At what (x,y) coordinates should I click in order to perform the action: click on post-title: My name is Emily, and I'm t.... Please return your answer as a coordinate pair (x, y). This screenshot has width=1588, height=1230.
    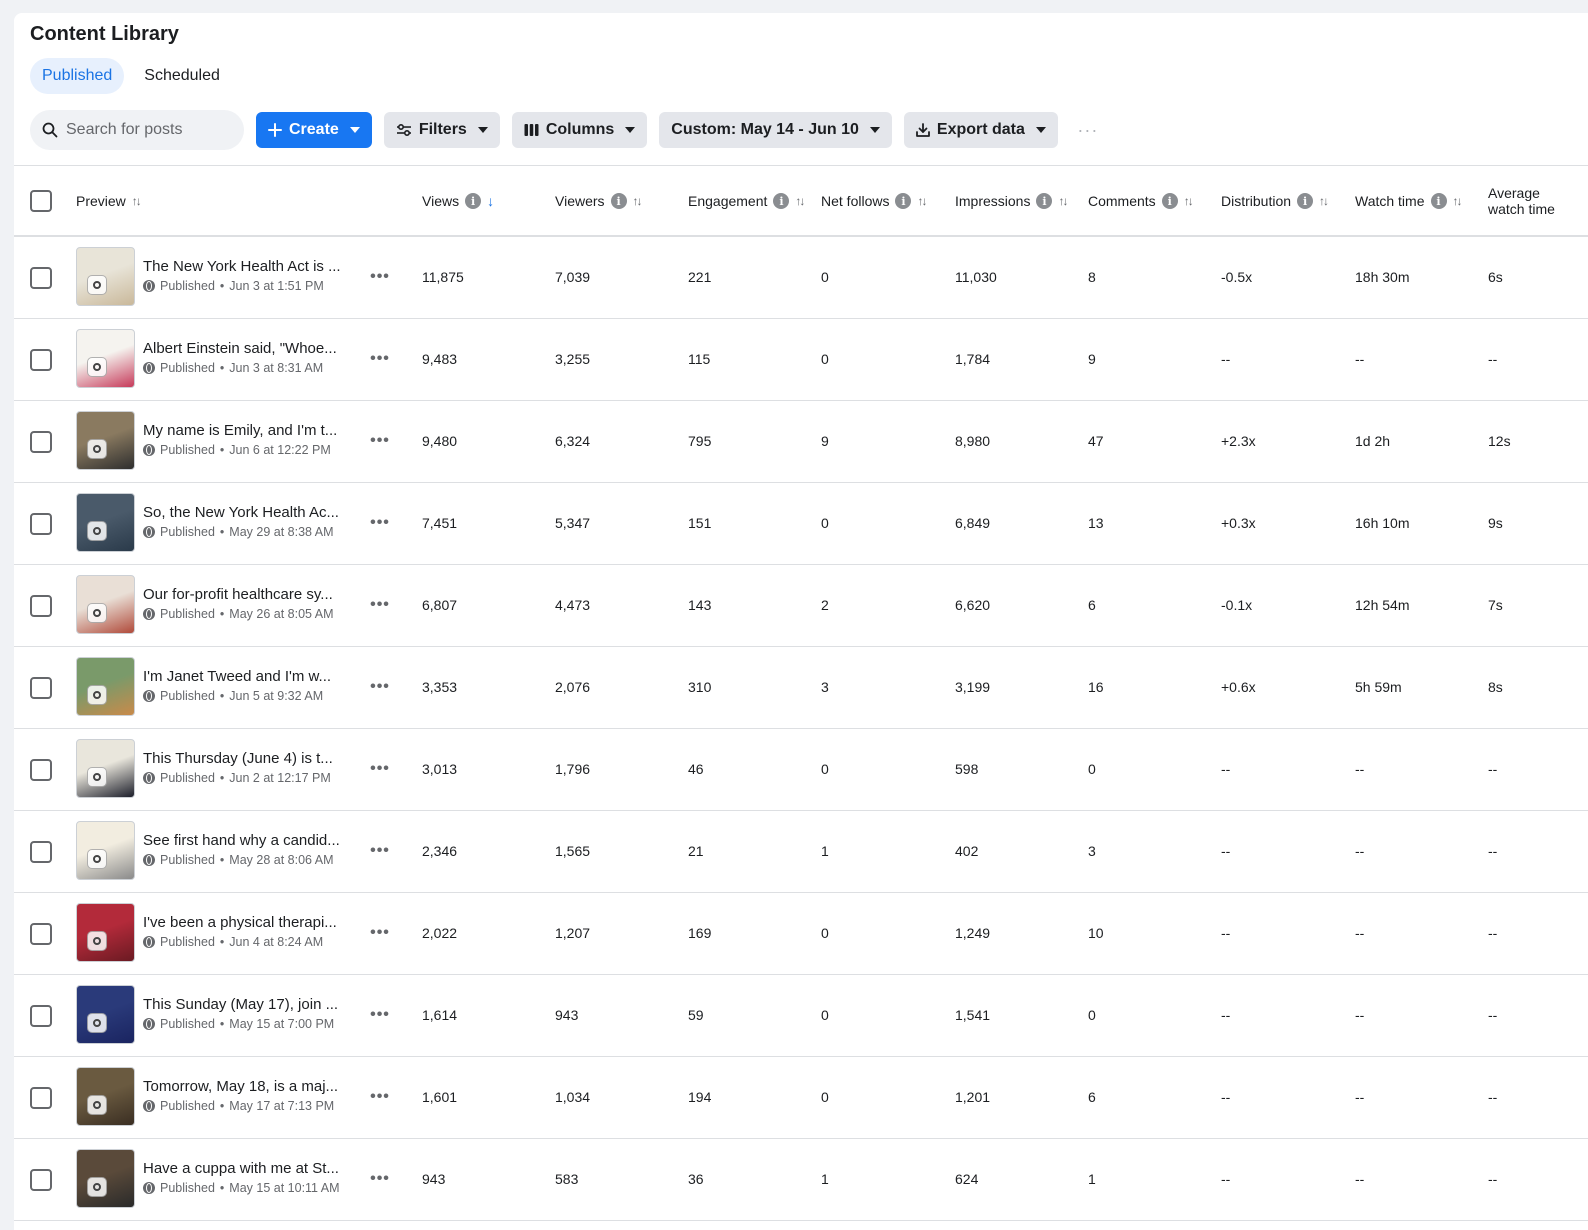
    Looking at the image, I should click on (248, 430).